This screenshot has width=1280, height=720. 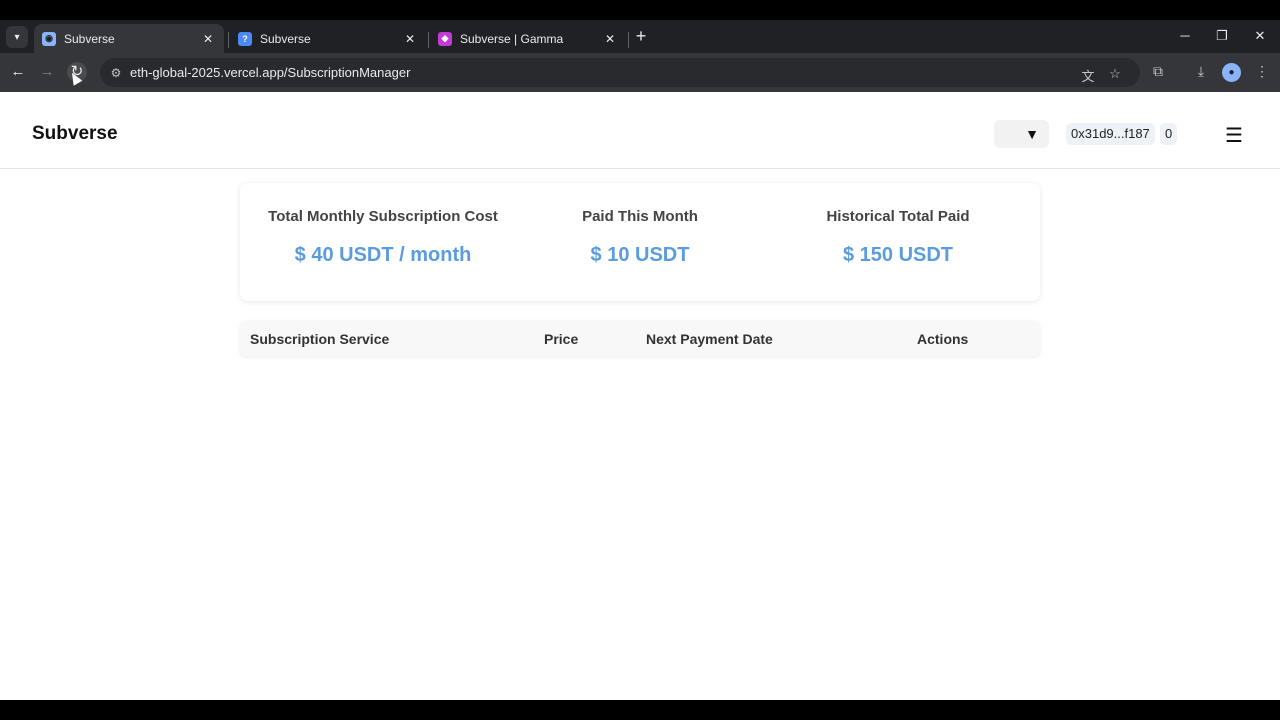 What do you see at coordinates (640, 710) in the screenshot?
I see `bottom-letterbox` at bounding box center [640, 710].